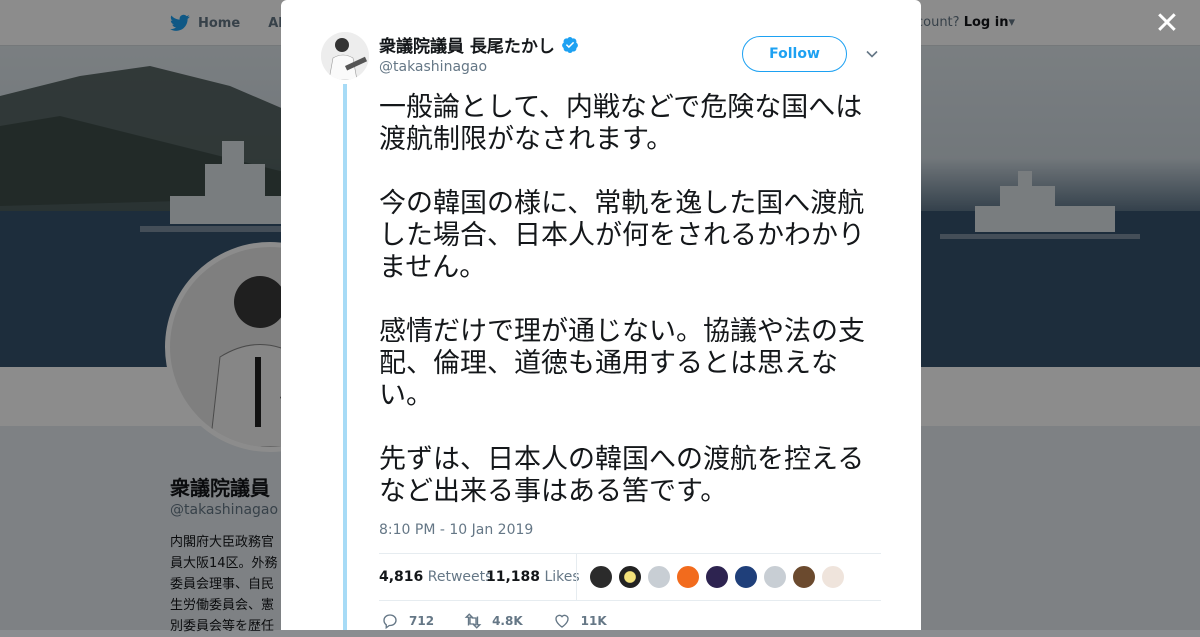  What do you see at coordinates (456, 530) in the screenshot?
I see `tweet-timestamp: 8:10 PM - 10 Jan 2019` at bounding box center [456, 530].